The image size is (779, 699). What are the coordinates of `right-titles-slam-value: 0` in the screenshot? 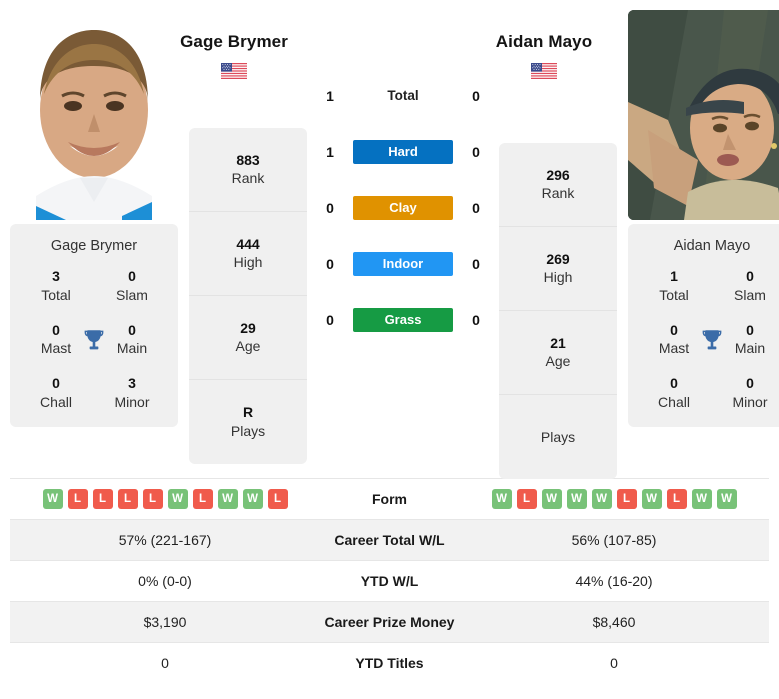 It's located at (750, 276).